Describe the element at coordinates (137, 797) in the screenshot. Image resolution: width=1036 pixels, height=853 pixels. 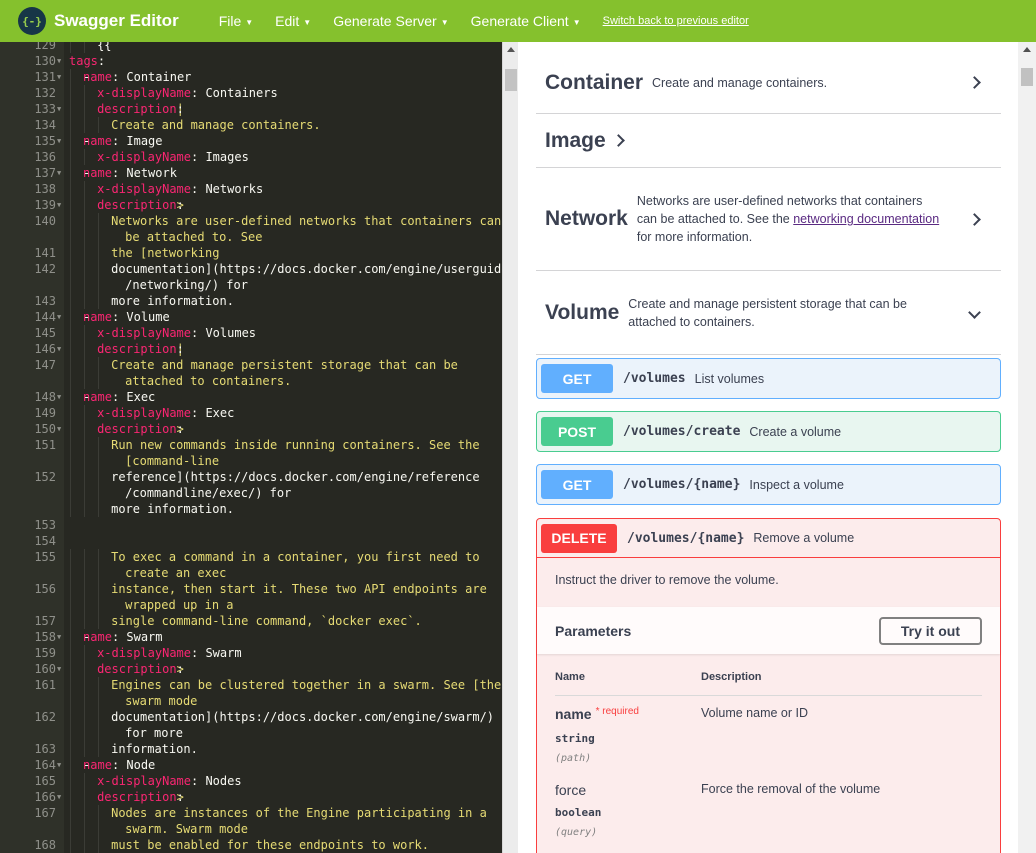
I see `code-token: description` at that location.